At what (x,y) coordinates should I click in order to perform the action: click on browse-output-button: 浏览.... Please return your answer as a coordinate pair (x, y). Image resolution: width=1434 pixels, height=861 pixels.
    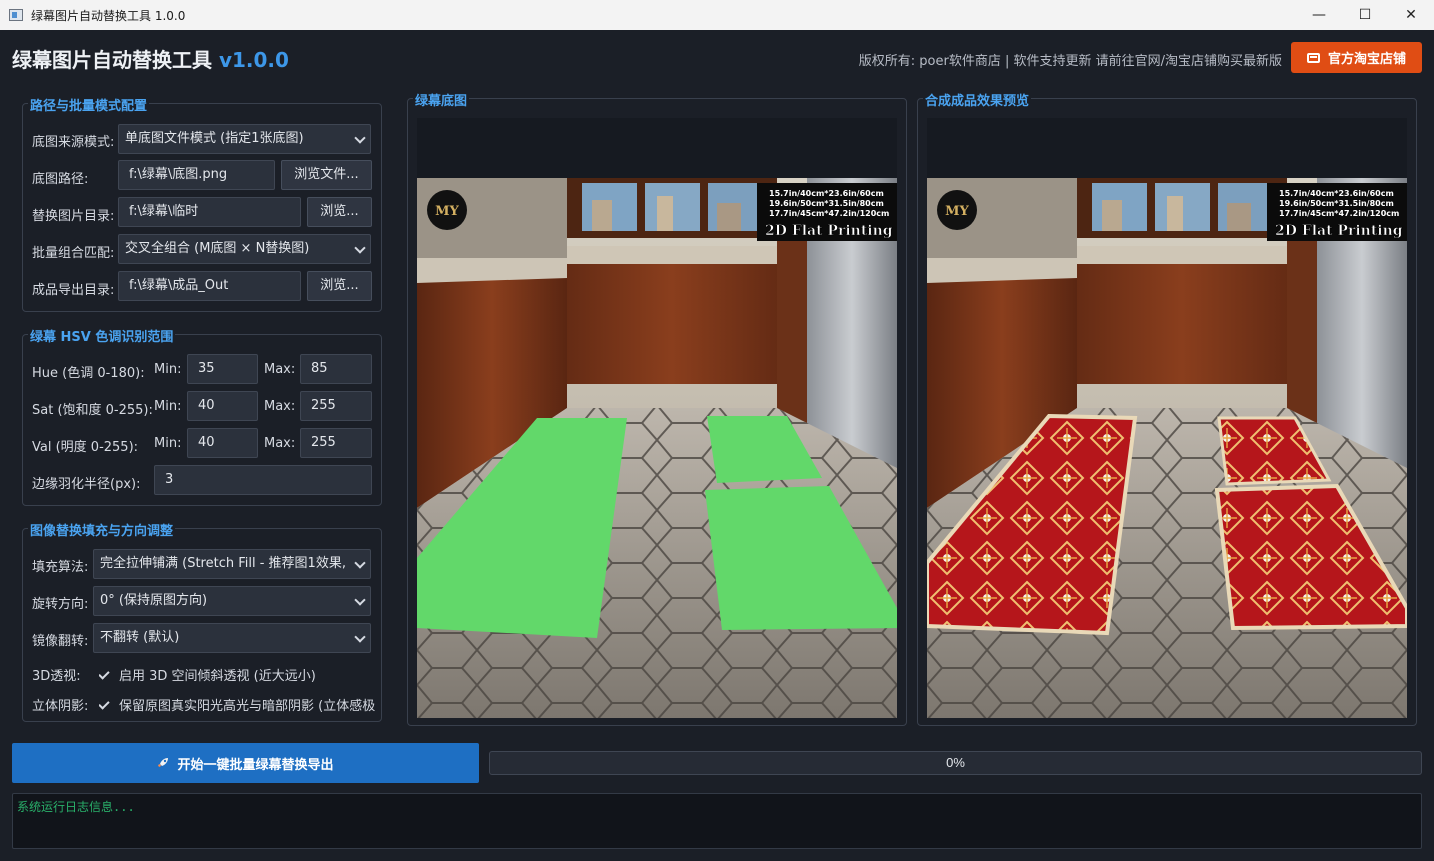
    Looking at the image, I should click on (339, 286).